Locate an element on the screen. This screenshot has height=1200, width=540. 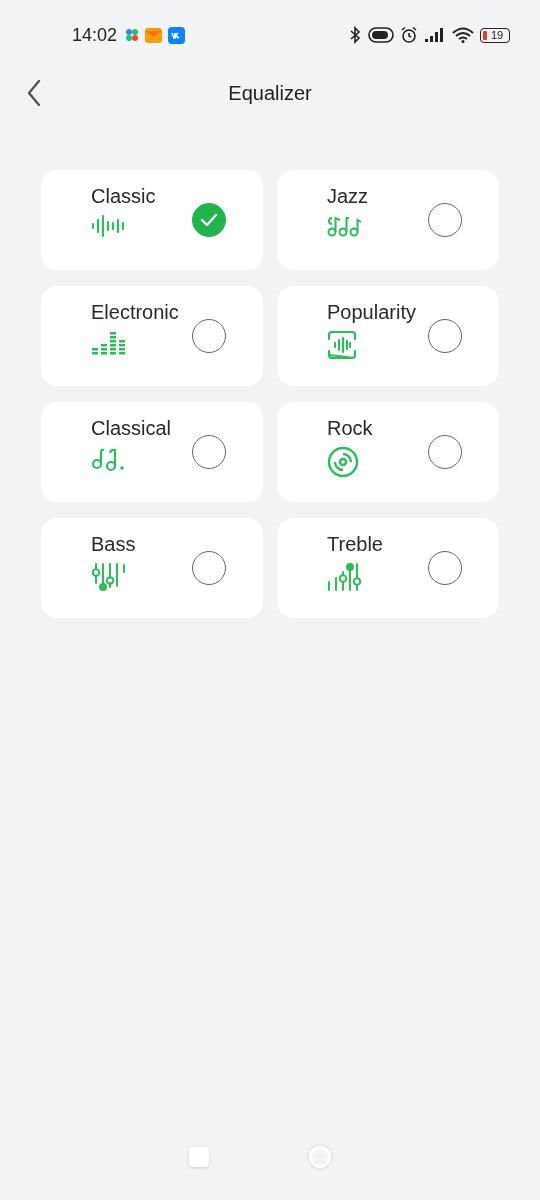
framed-wave-icon is located at coordinates (342, 345).